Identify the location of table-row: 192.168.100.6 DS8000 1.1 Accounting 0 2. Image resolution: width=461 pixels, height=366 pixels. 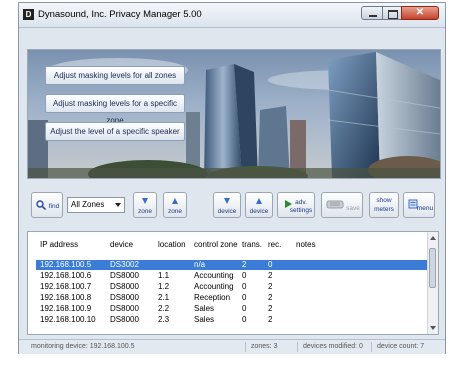
(232, 276).